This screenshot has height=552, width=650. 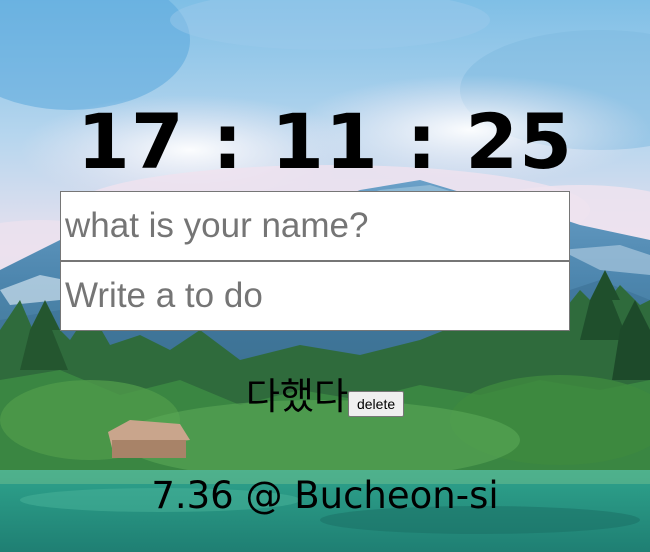 I want to click on todo-list: 다했다 delete, so click(x=325, y=397).